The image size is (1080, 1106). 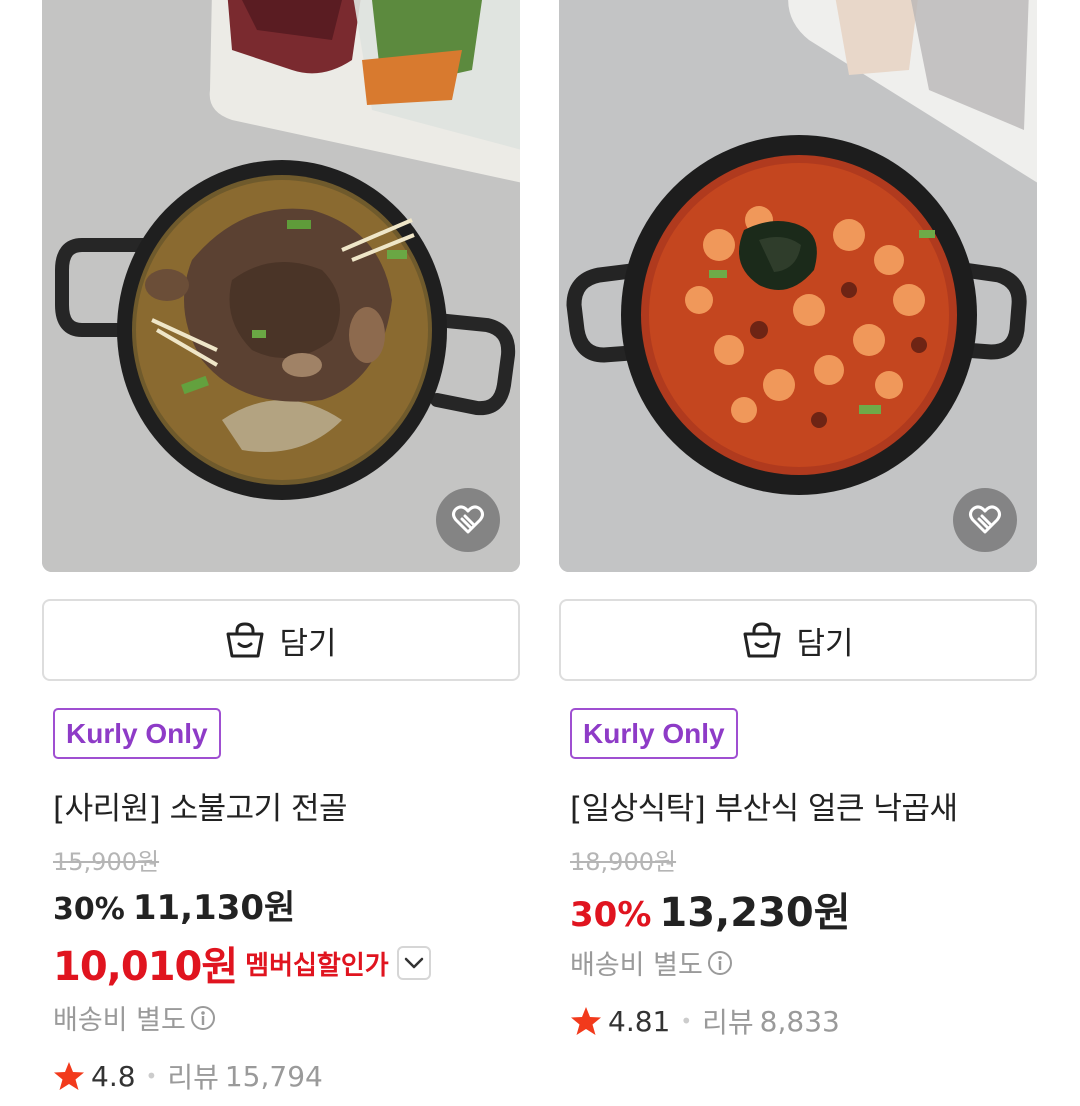 What do you see at coordinates (106, 862) in the screenshot?
I see `original-price: 15,900원` at bounding box center [106, 862].